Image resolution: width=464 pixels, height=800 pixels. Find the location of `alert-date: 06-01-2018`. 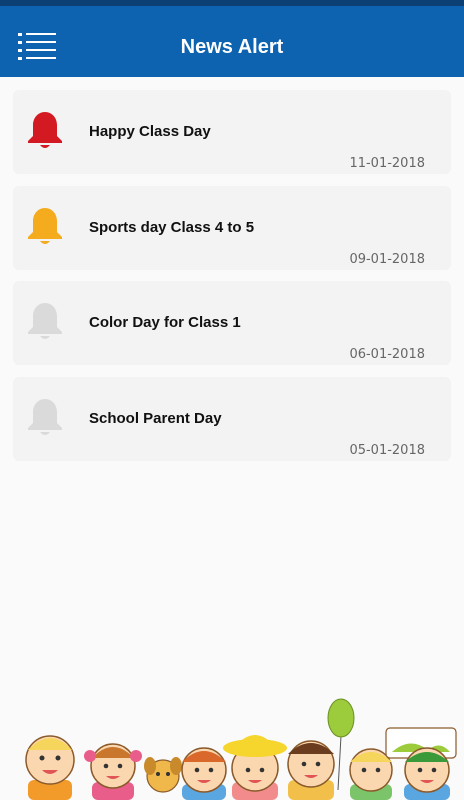

alert-date: 06-01-2018 is located at coordinates (387, 354).